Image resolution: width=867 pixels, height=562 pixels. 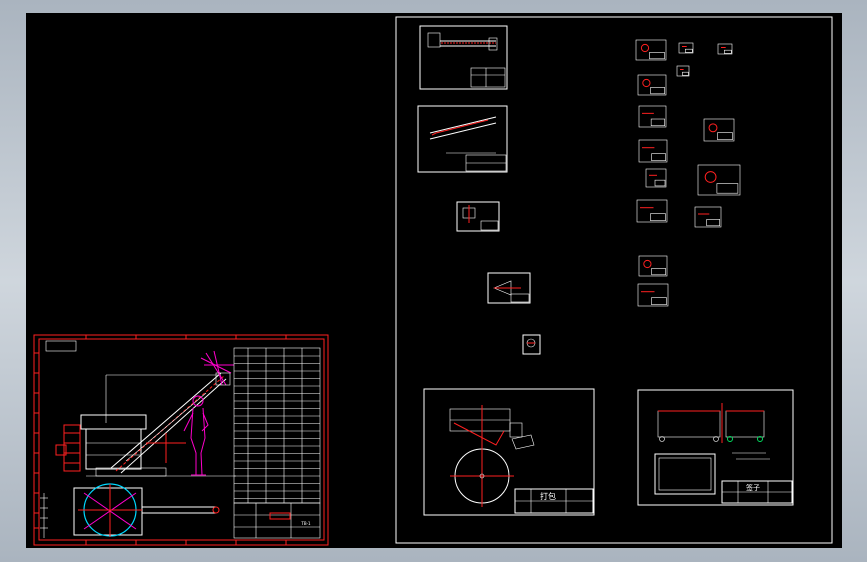 I want to click on stick-part-title: 签子, so click(x=753, y=487).